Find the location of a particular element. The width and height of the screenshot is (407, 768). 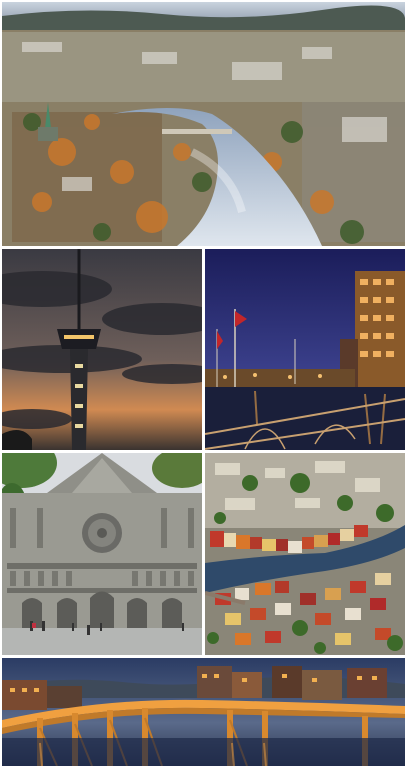

tv-tower-dusk-photo is located at coordinates (102, 349).